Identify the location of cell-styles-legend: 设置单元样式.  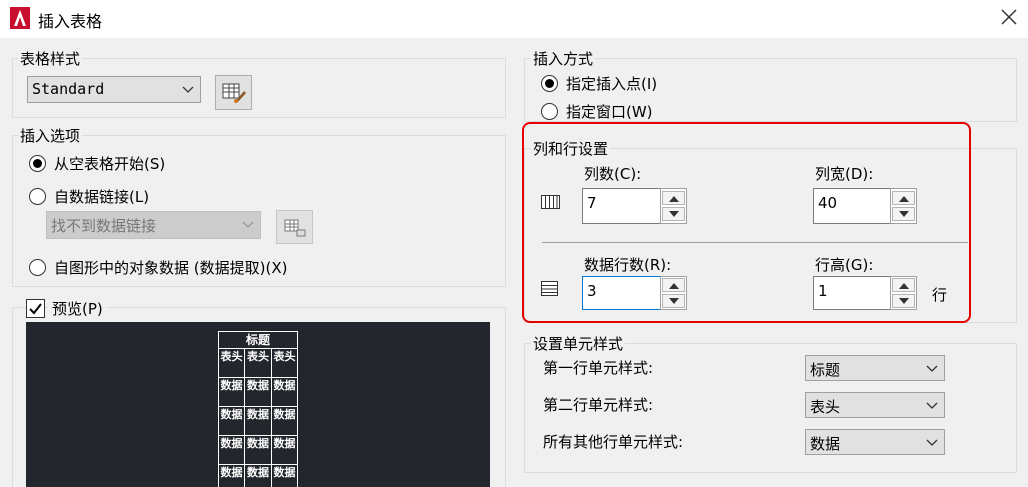
(578, 343).